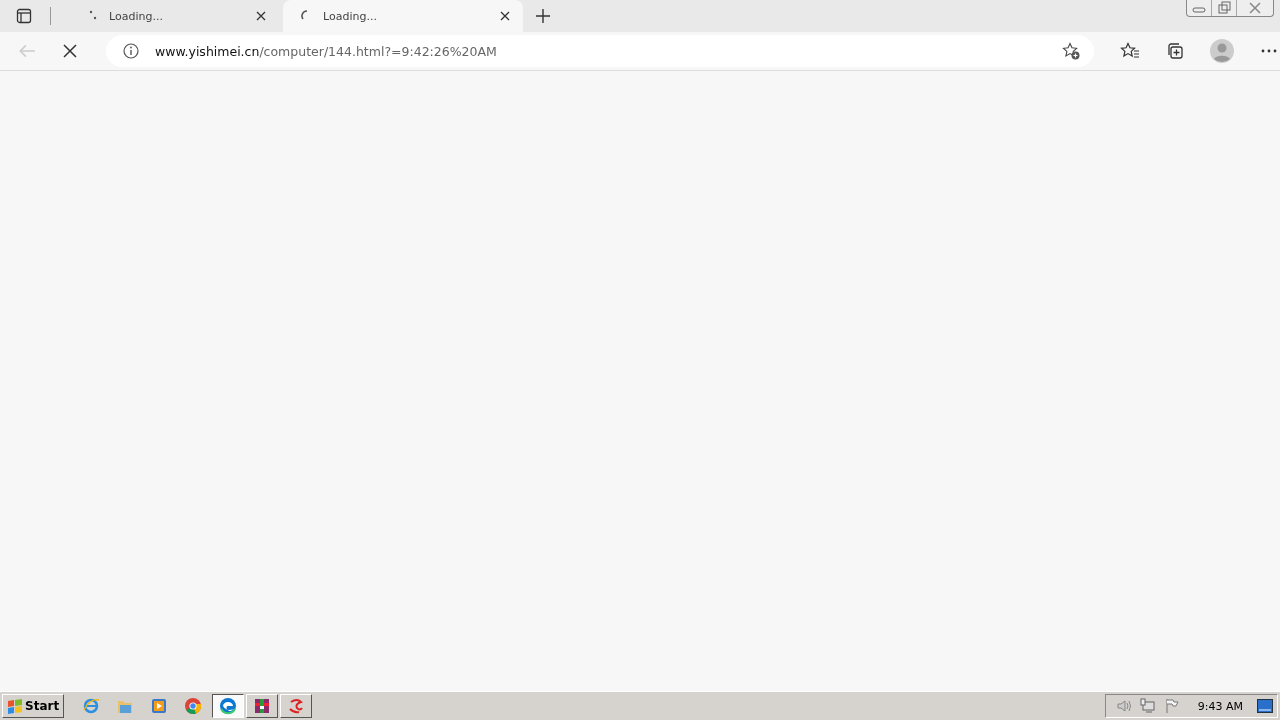 Image resolution: width=1280 pixels, height=720 pixels. I want to click on clock: 9:43 AM, so click(1220, 706).